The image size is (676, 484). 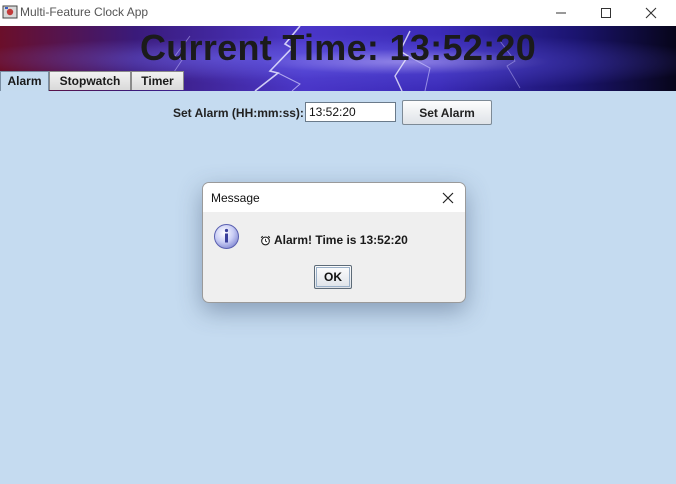 I want to click on ok-button: OK, so click(x=333, y=277).